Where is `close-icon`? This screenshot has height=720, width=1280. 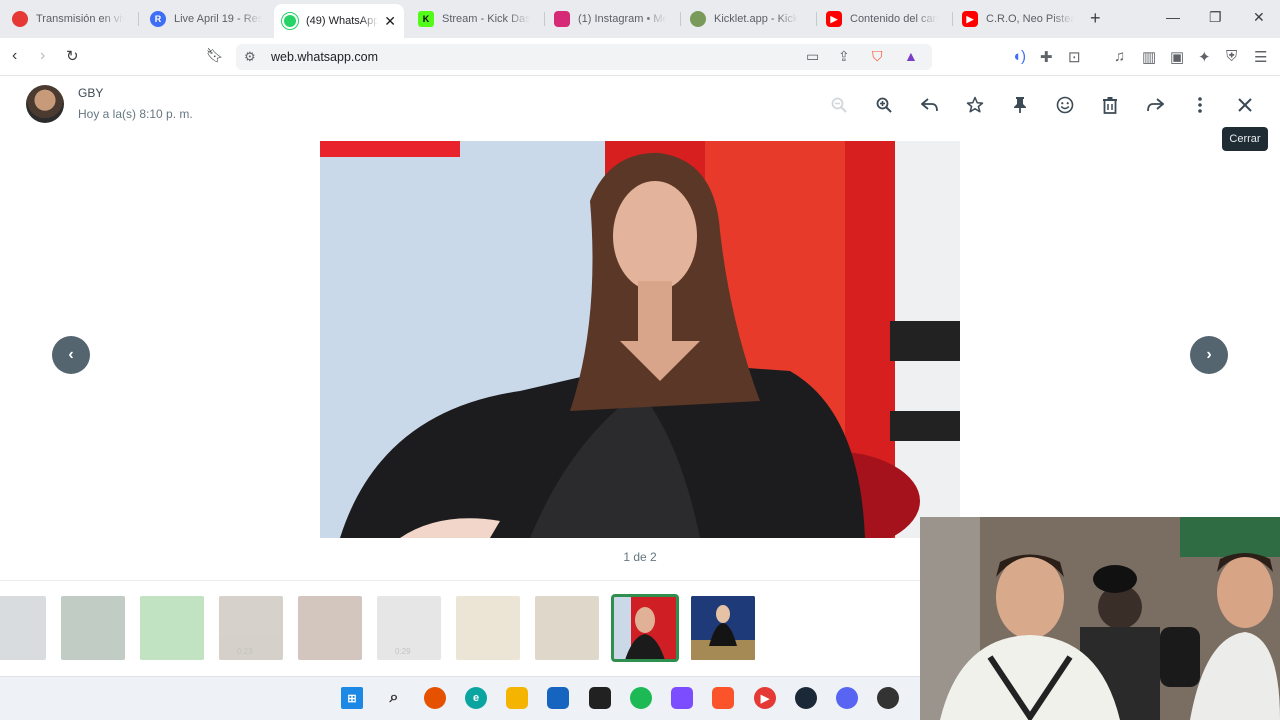 close-icon is located at coordinates (1245, 105).